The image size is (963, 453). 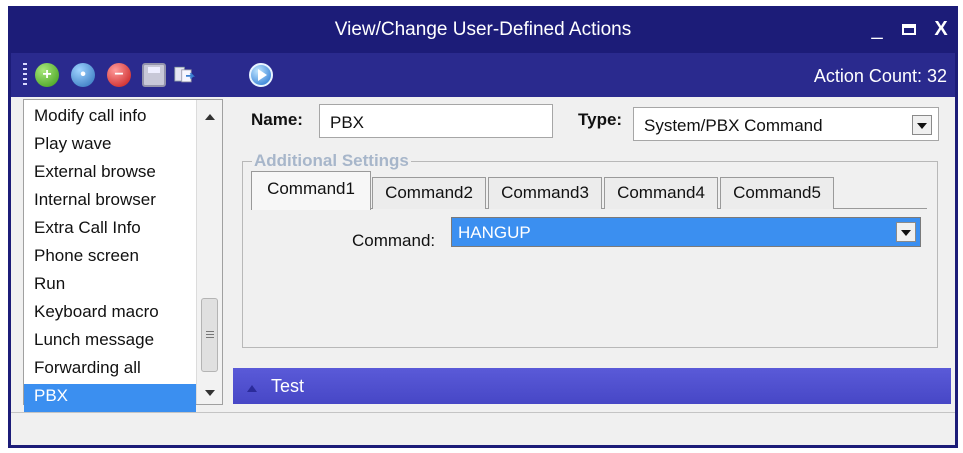 I want to click on list-item: Internal browser, so click(x=113, y=202).